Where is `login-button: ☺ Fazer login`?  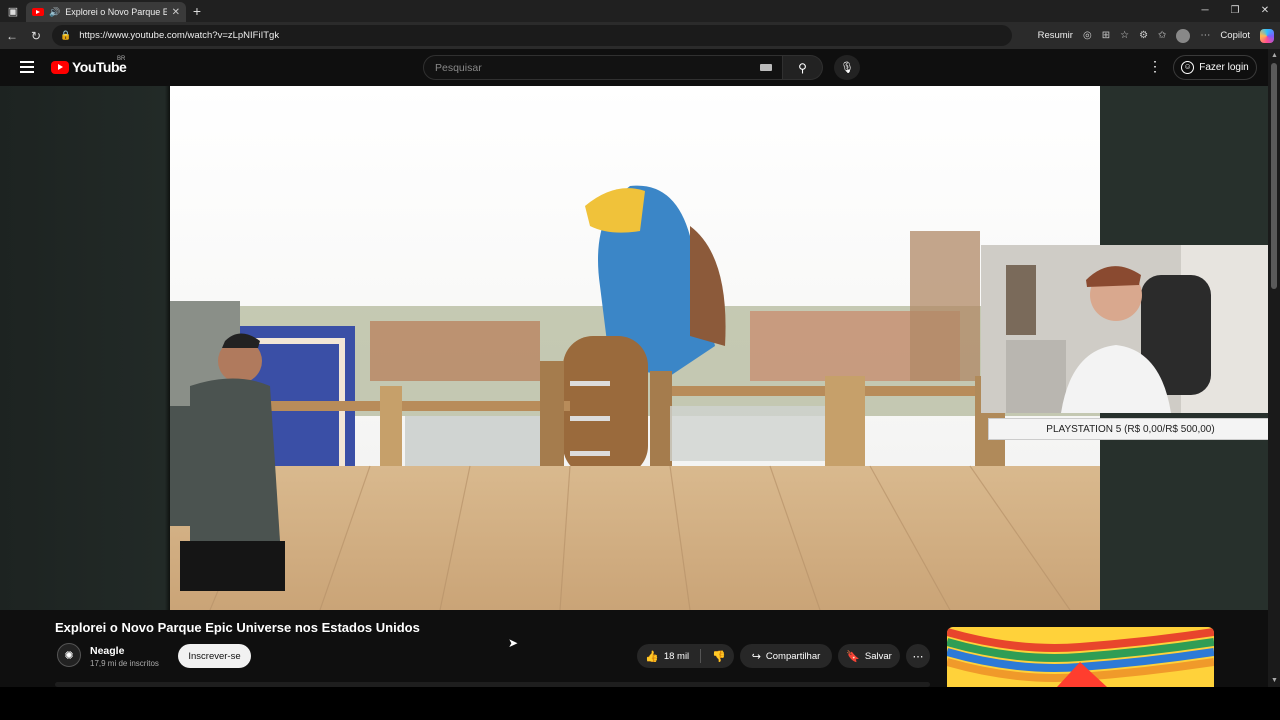
login-button: ☺ Fazer login is located at coordinates (1215, 67).